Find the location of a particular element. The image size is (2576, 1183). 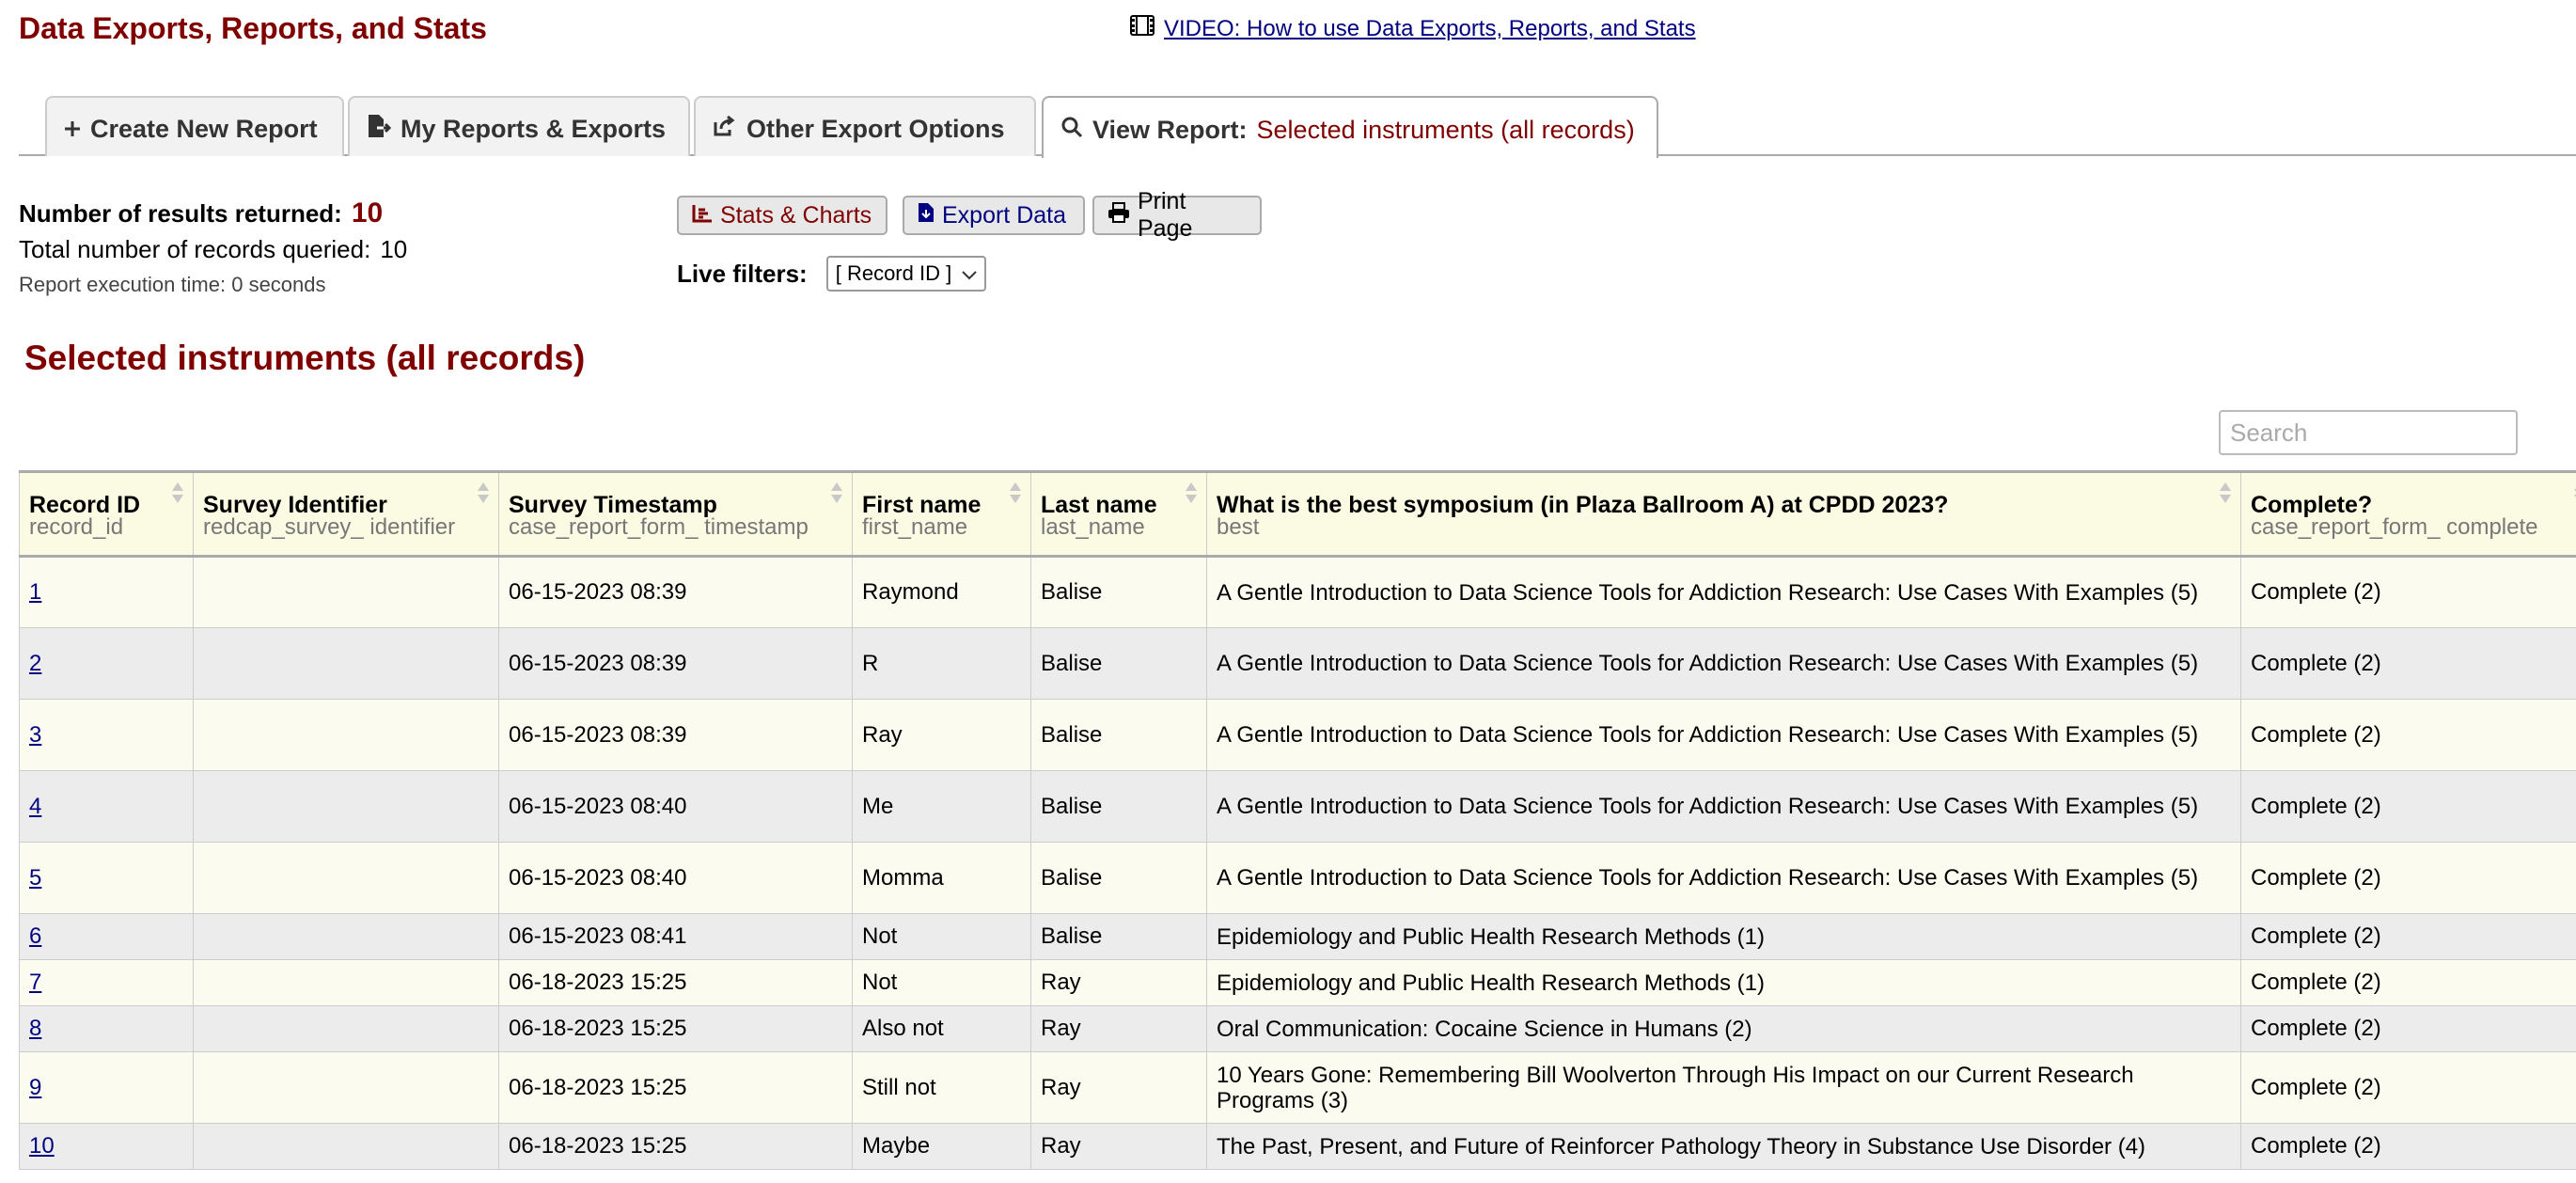

record-link: 4 is located at coordinates (35, 806).